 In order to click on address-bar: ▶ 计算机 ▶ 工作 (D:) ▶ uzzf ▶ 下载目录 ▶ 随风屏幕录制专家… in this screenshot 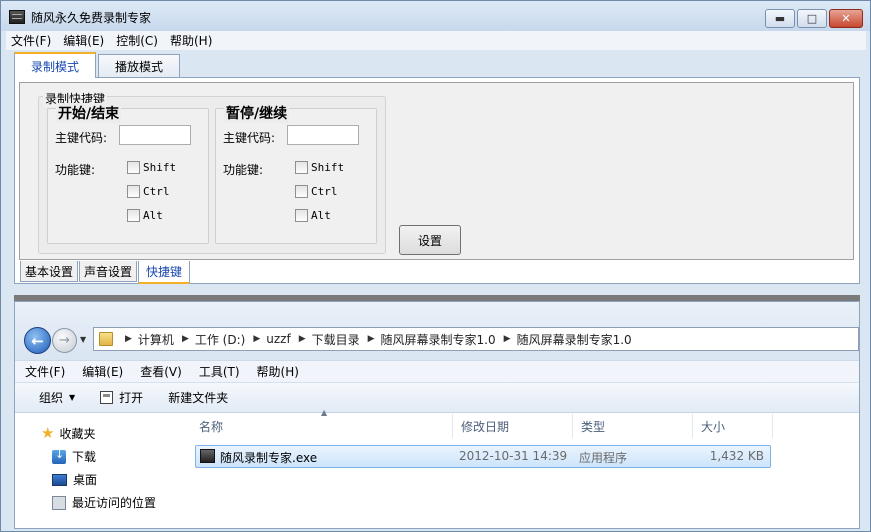, I will do `click(476, 339)`.